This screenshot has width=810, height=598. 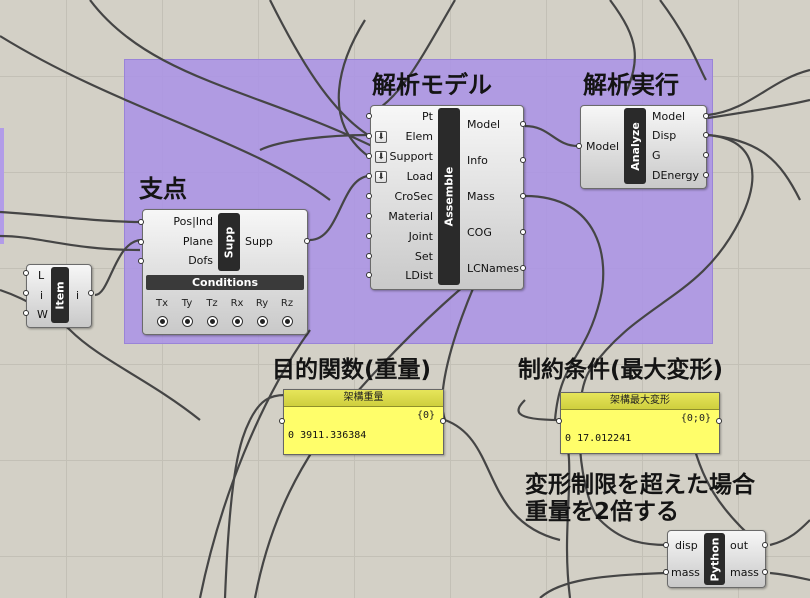 What do you see at coordinates (420, 236) in the screenshot?
I see `assemble-input-joint: Joint` at bounding box center [420, 236].